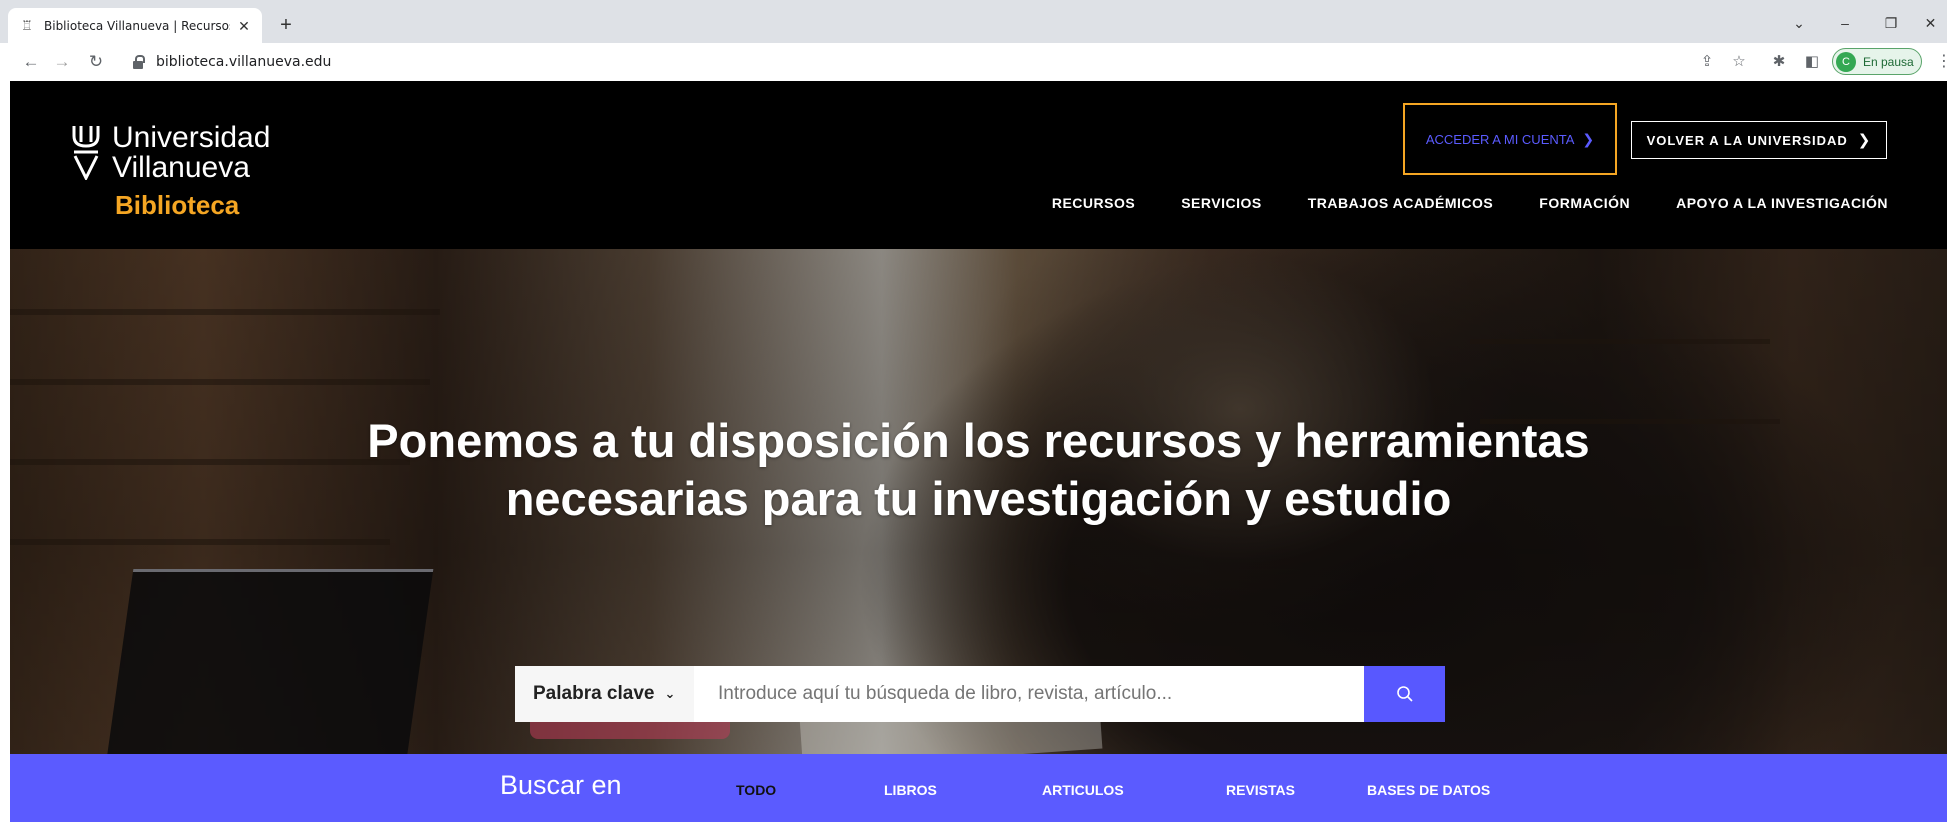  I want to click on close-window-button: ✕, so click(1930, 24).